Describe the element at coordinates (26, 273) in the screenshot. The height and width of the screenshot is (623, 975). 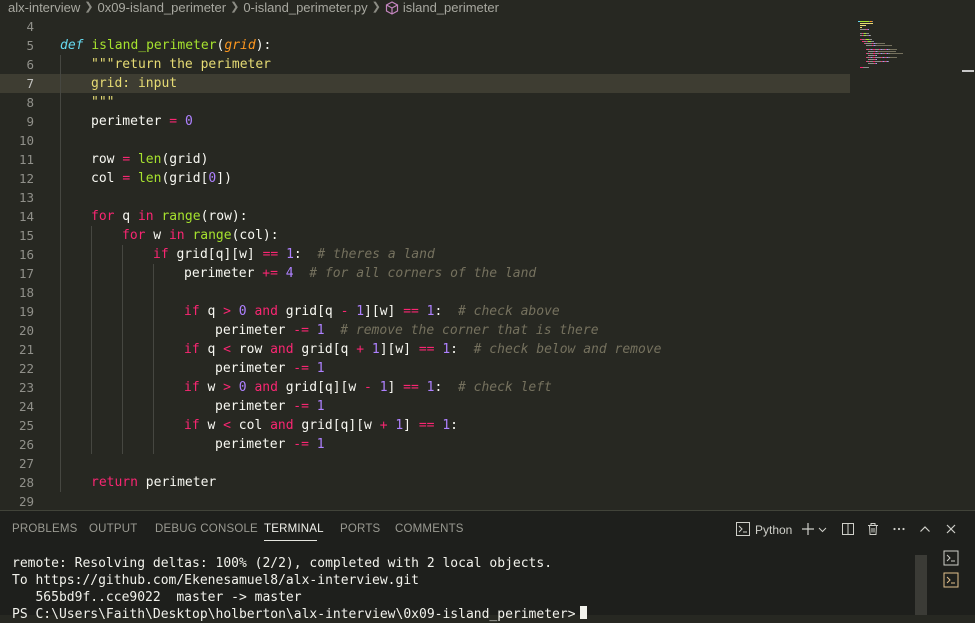
I see `line-number: 17` at that location.